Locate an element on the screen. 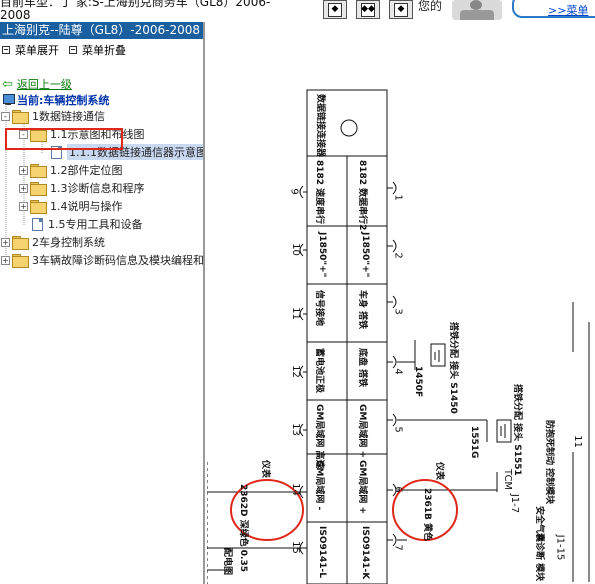  tree-item-label: 1数据链接通信 is located at coordinates (68, 116).